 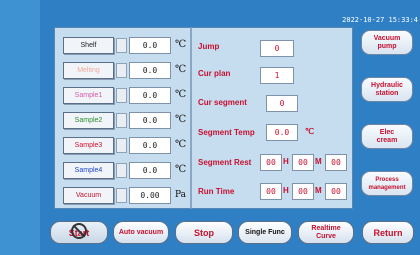 I want to click on cur-plan-value: 1, so click(x=277, y=75).